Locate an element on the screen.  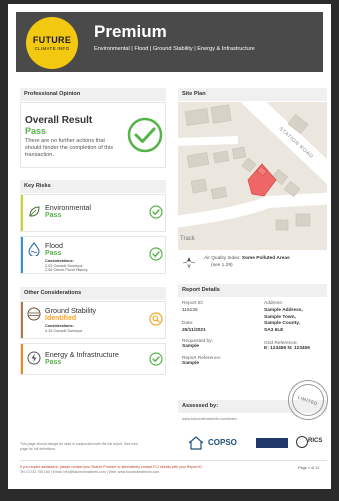
date-label: Date: is located at coordinates (188, 323).